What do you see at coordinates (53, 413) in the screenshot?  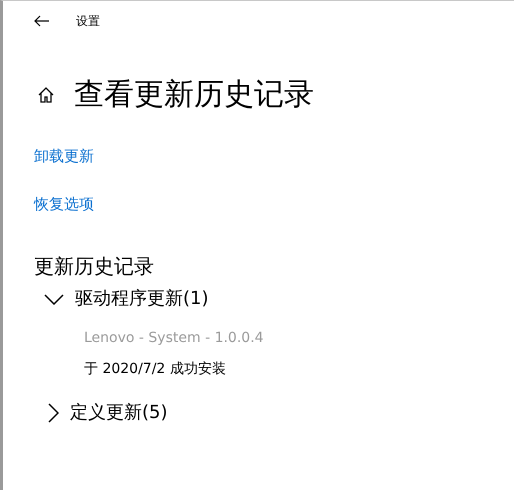 I see `chevron-right-icon` at bounding box center [53, 413].